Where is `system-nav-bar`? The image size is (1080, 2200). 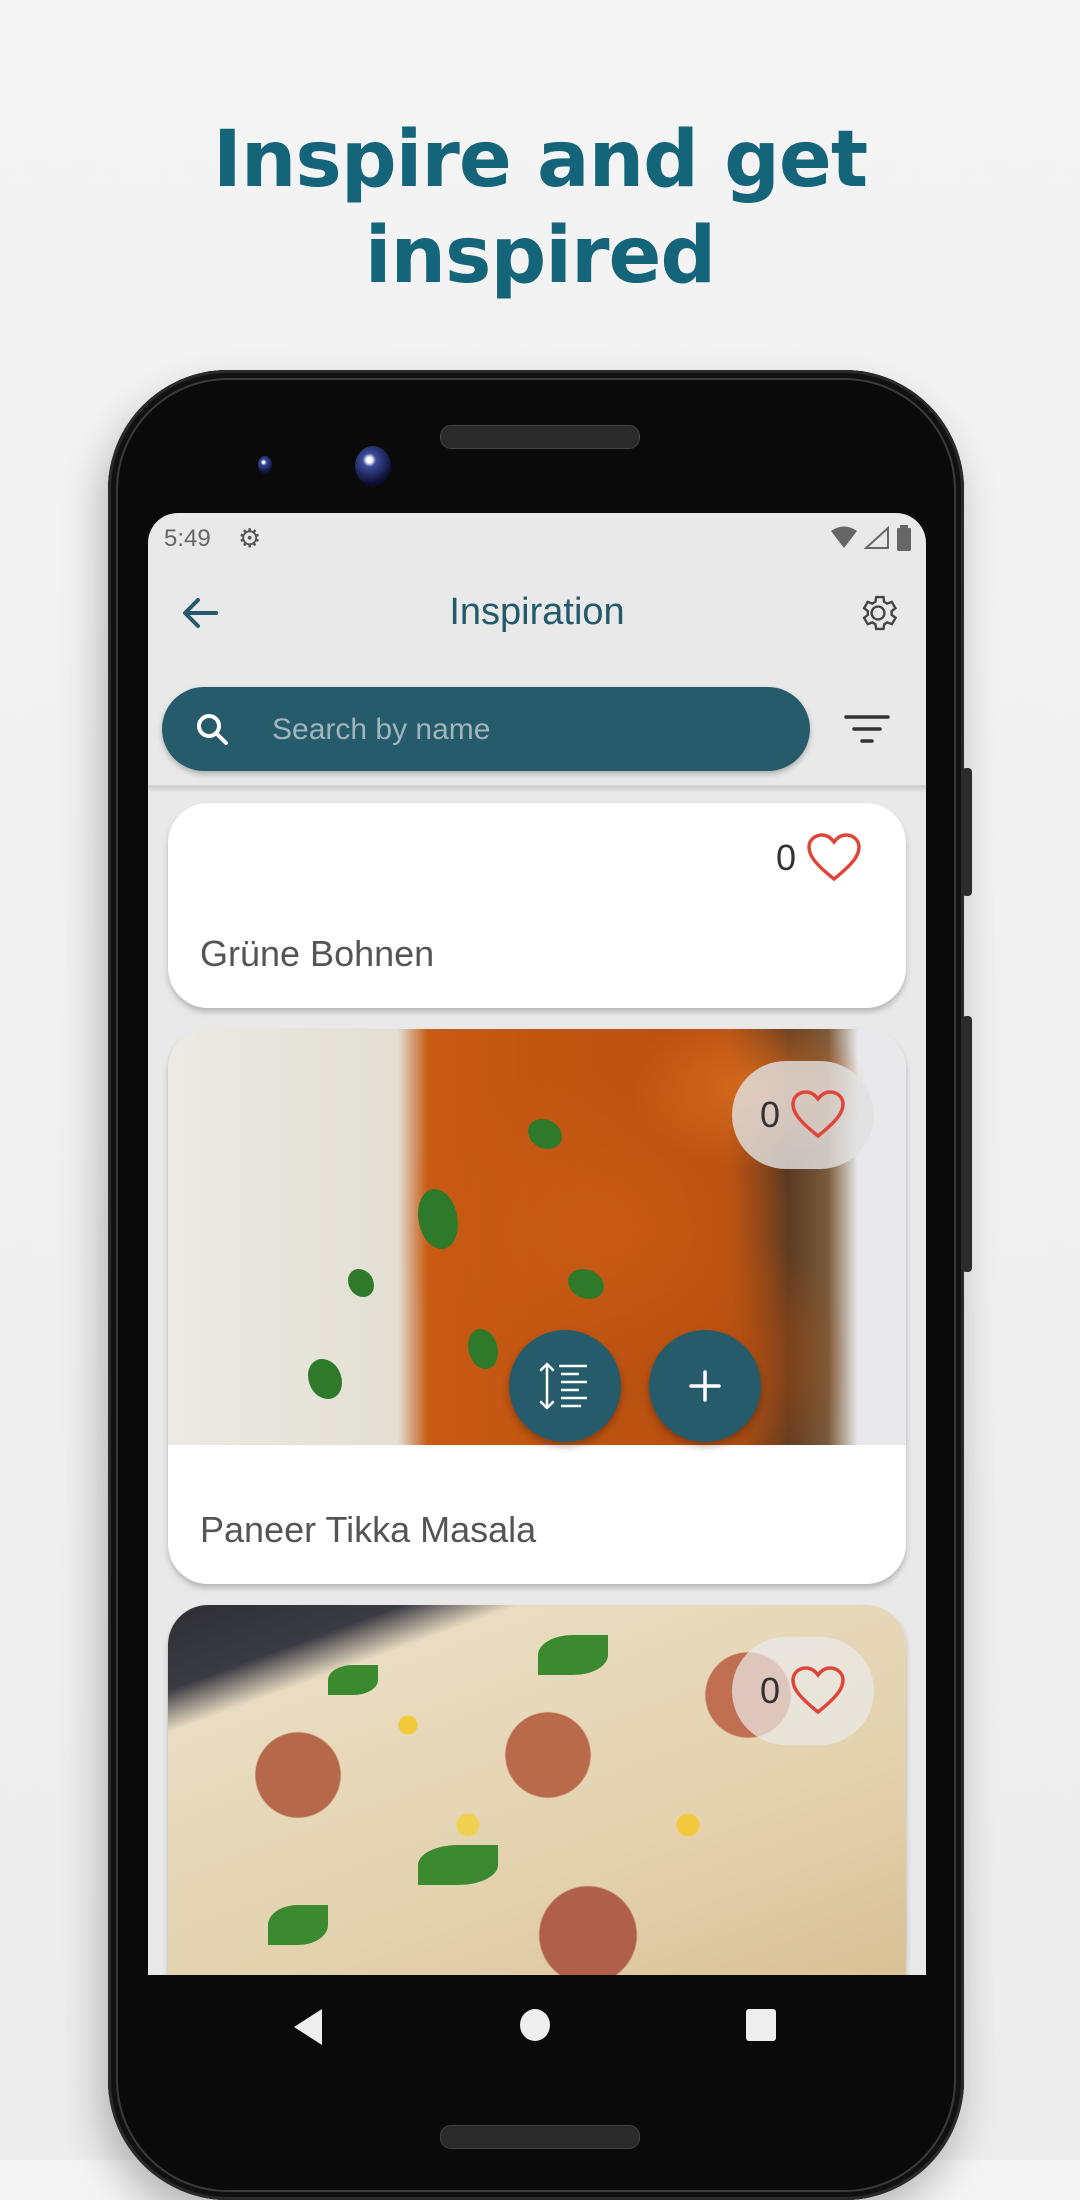
system-nav-bar is located at coordinates (537, 2025).